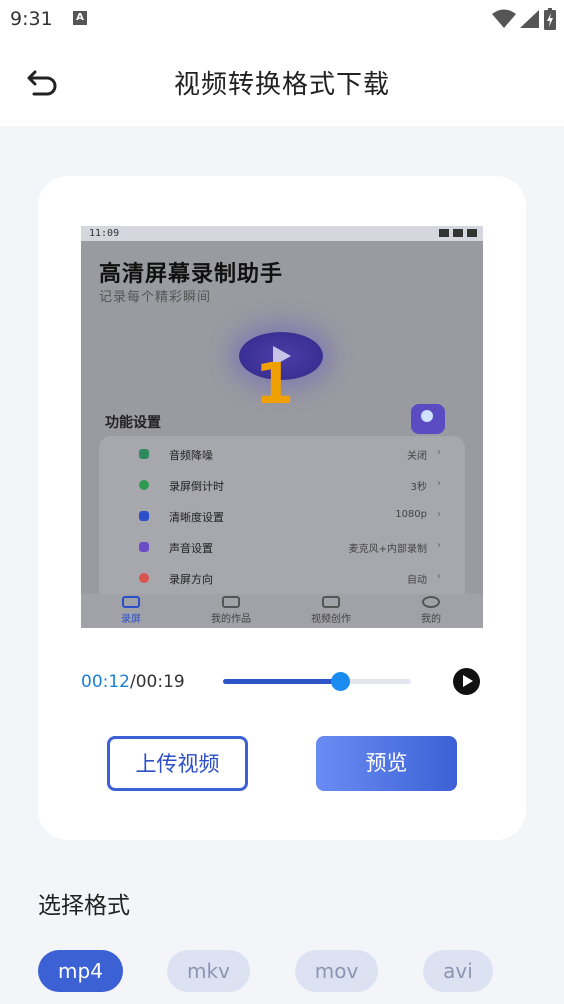 Image resolution: width=564 pixels, height=1004 pixels. What do you see at coordinates (80, 971) in the screenshot?
I see `format-chip-mp4: mp4` at bounding box center [80, 971].